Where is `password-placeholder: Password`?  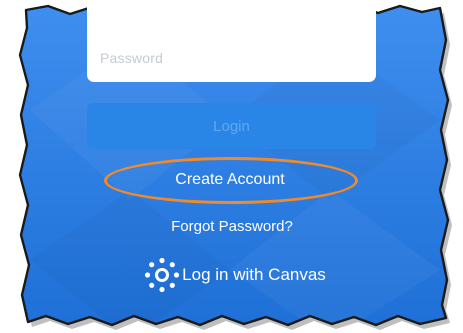 password-placeholder: Password is located at coordinates (132, 58).